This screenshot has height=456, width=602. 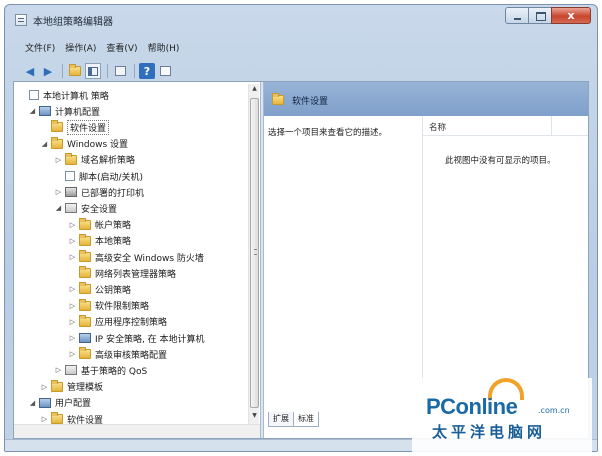 I want to click on scroll-down-icon: ▼, so click(x=254, y=417).